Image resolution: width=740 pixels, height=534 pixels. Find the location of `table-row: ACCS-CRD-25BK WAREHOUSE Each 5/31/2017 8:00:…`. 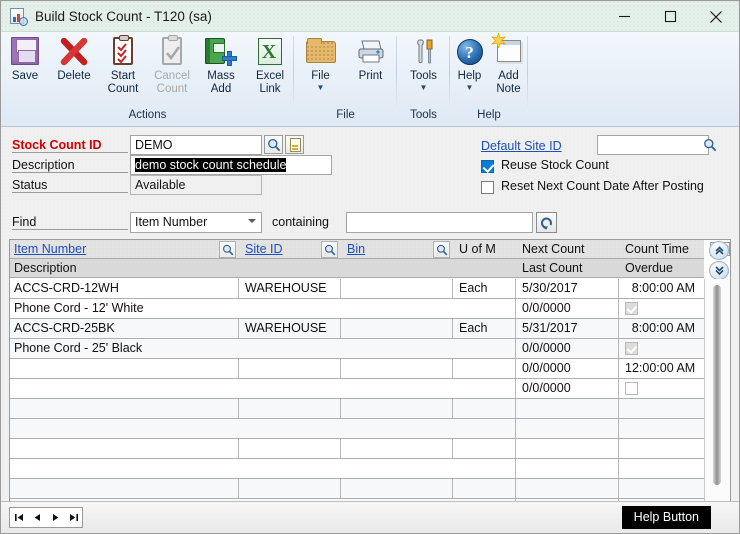

table-row: ACCS-CRD-25BK WAREHOUSE Each 5/31/2017 8:00:… is located at coordinates (357, 329).